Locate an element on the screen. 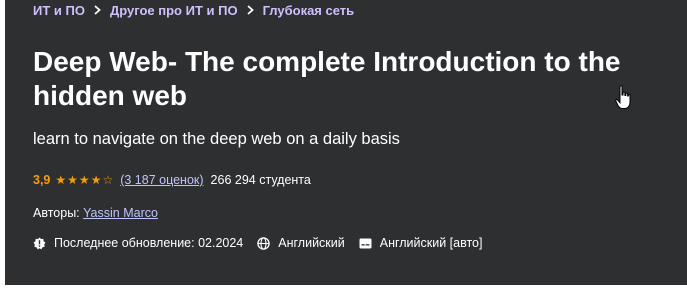  breadcrumb-item-it-software: ИТ и ПО is located at coordinates (59, 10).